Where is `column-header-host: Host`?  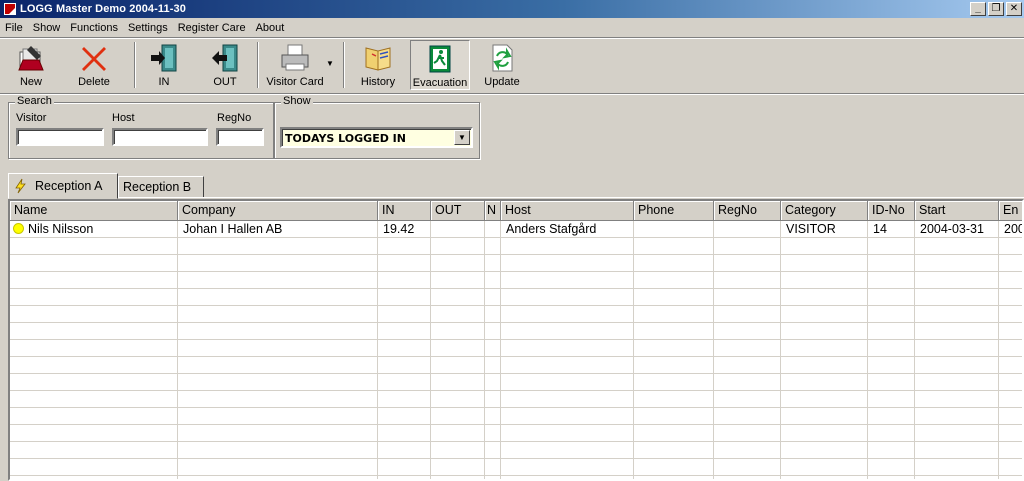
column-header-host: Host is located at coordinates (567, 211).